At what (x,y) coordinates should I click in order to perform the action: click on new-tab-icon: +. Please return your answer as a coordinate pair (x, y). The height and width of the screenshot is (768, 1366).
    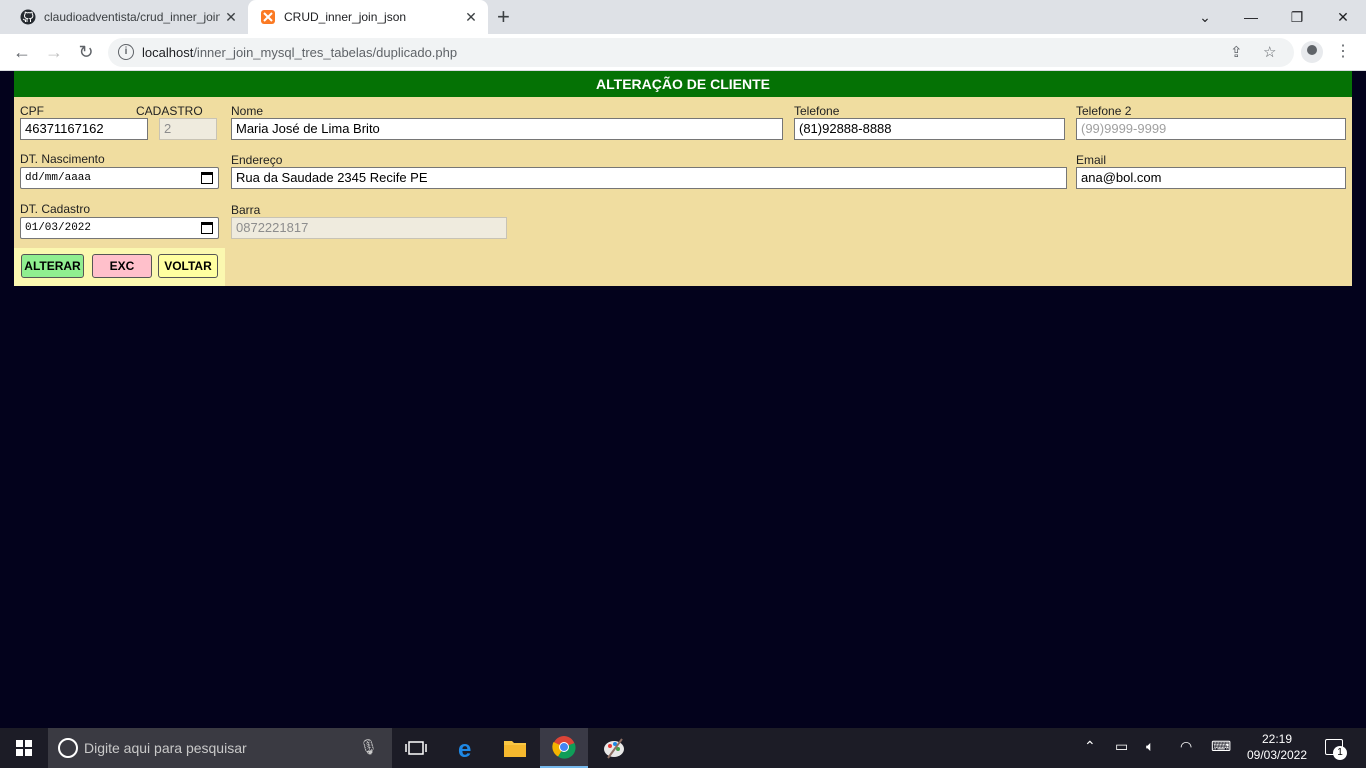
    Looking at the image, I should click on (503, 17).